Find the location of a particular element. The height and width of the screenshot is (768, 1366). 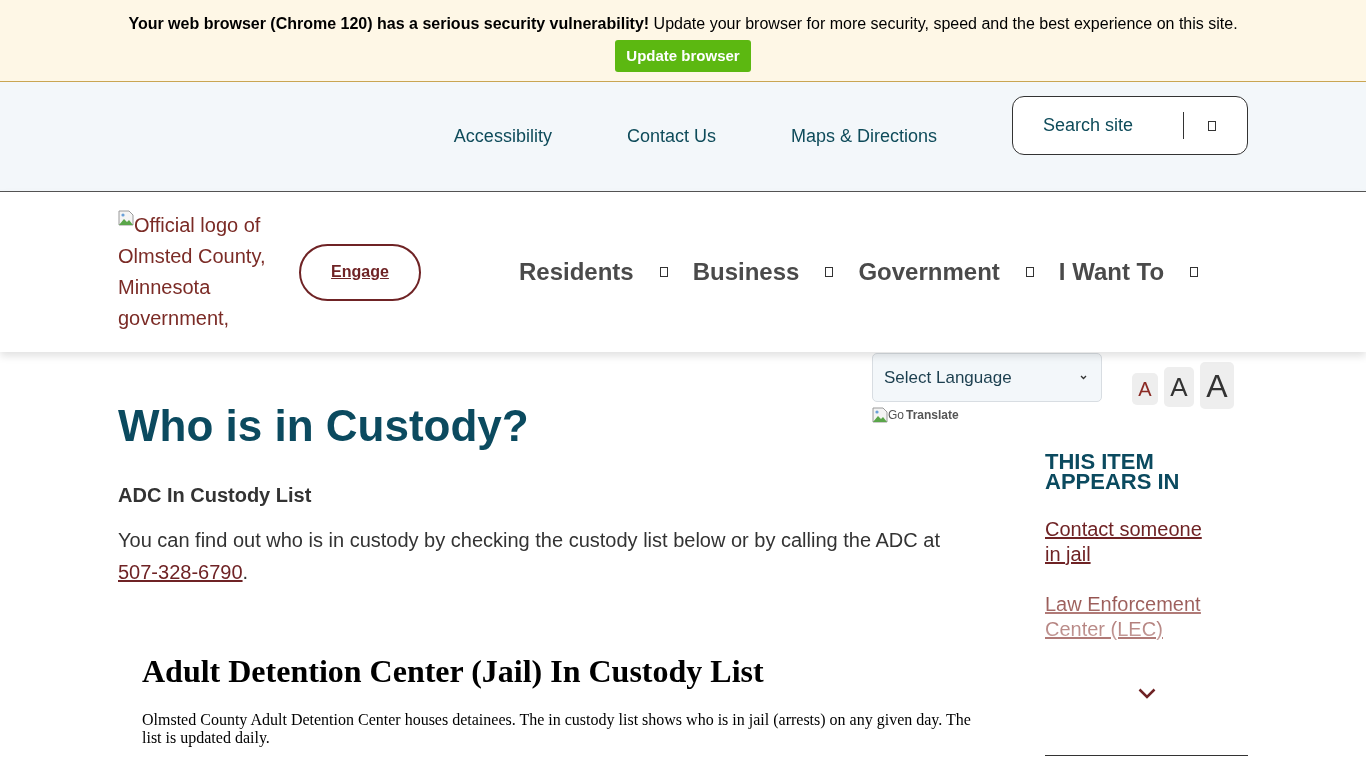

main-menu-item: I Want To is located at coordinates (1111, 272).